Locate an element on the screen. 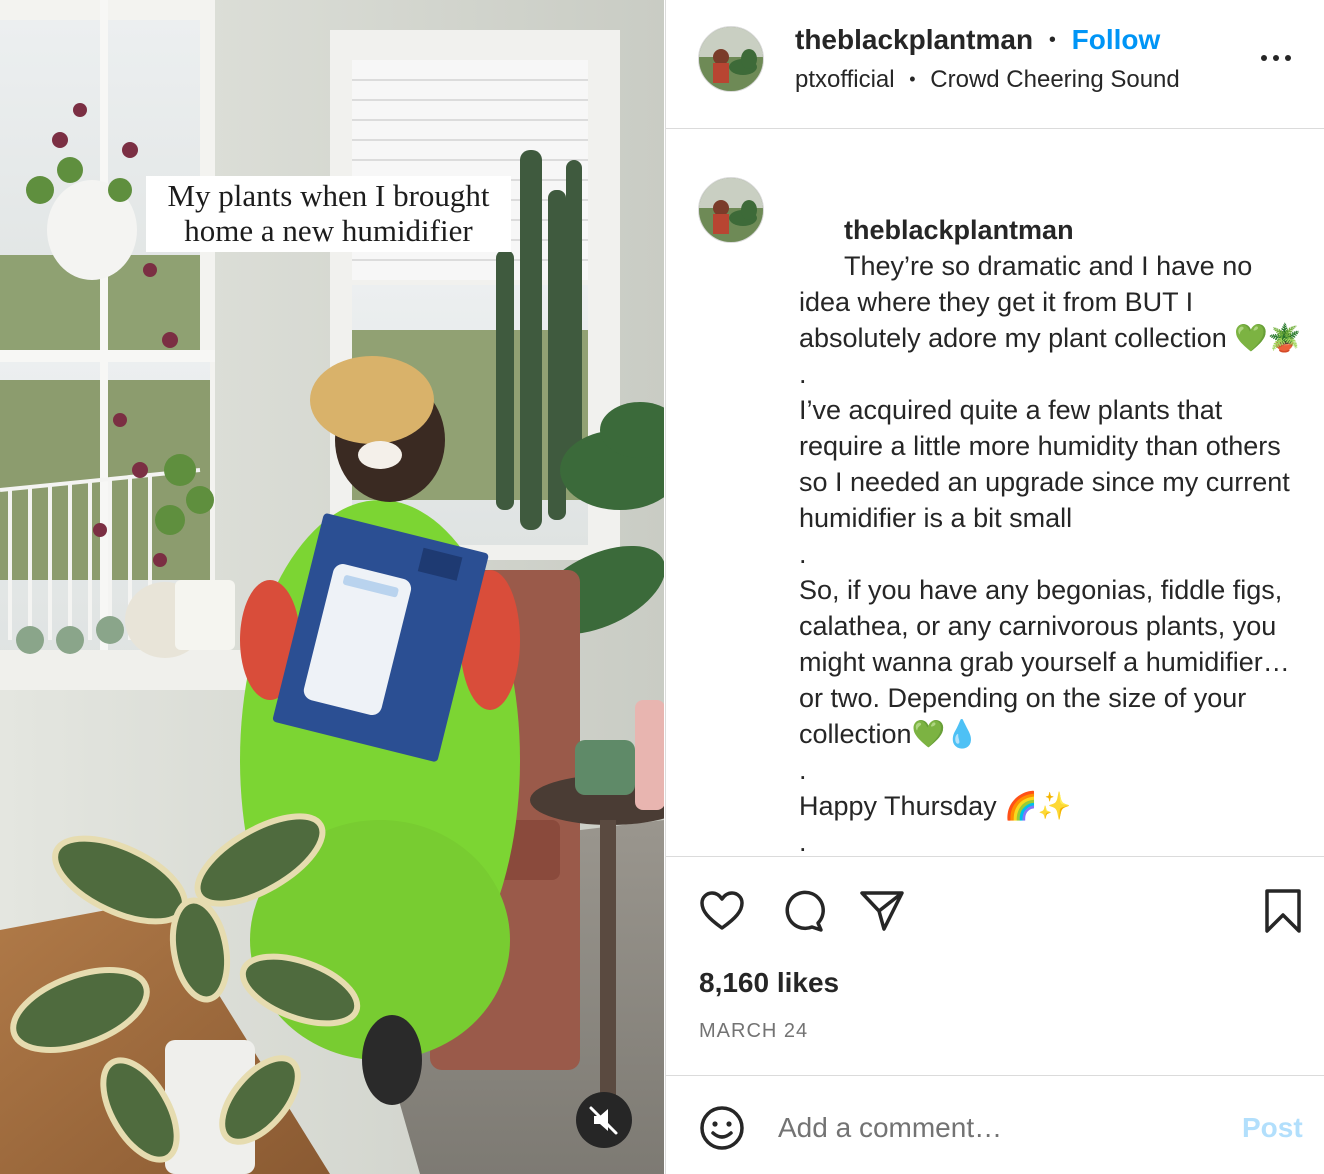 The image size is (1324, 1174). audio-artist: ptxofficial is located at coordinates (845, 79).